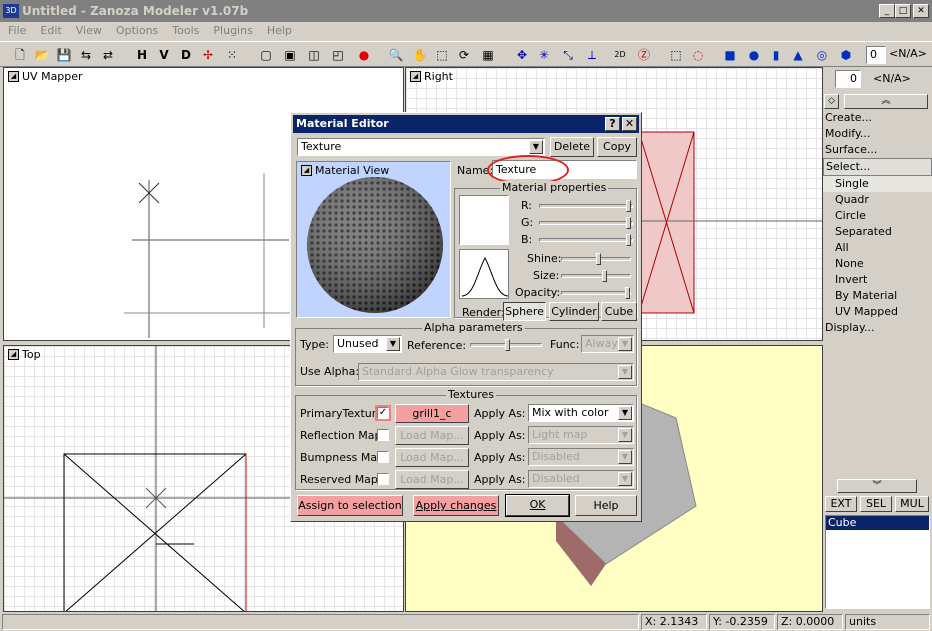 This screenshot has height=631, width=932. I want to click on copy-button: Copy, so click(617, 147).